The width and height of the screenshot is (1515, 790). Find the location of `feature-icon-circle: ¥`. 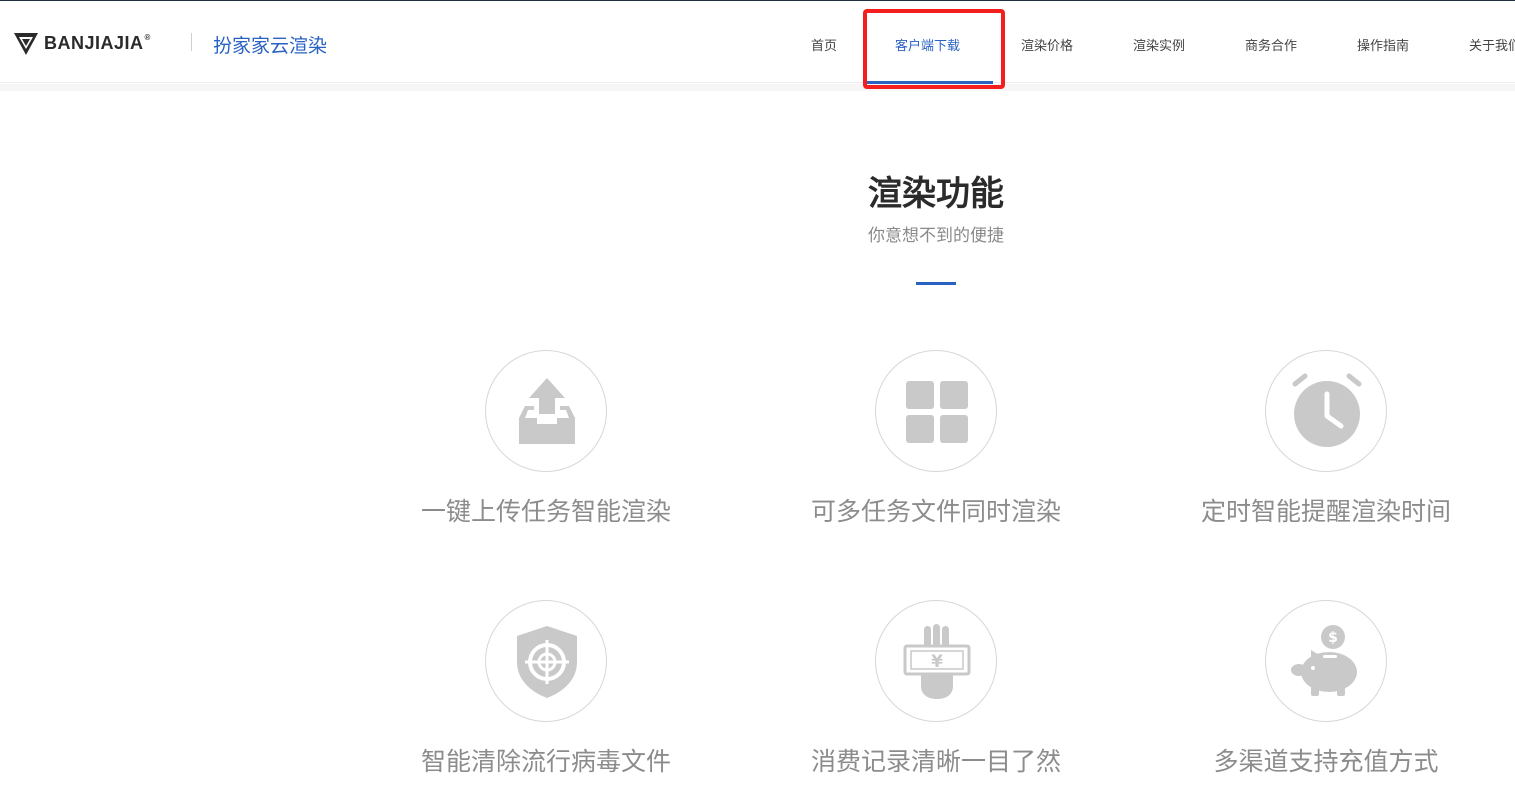

feature-icon-circle: ¥ is located at coordinates (936, 661).